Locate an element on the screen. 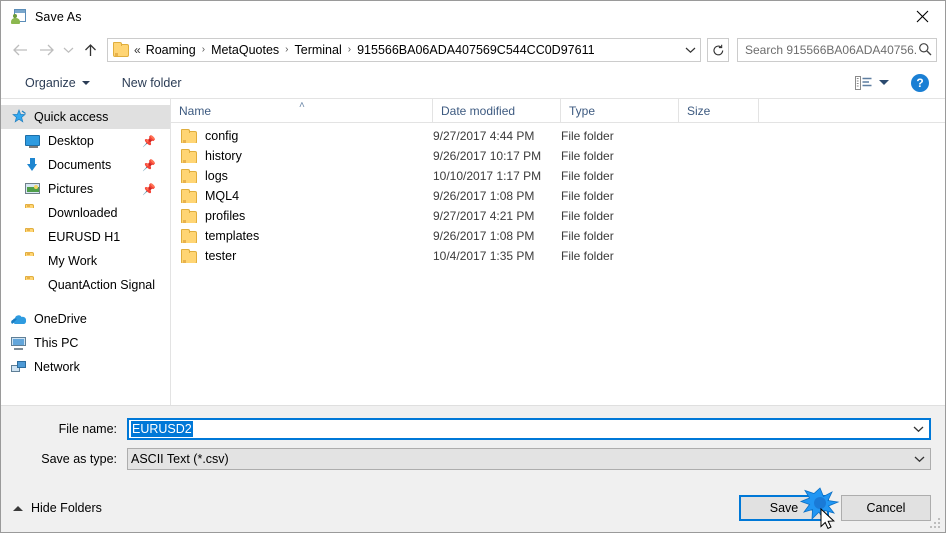 The height and width of the screenshot is (533, 946). sidebar-item-pictures: Pictures 📌 is located at coordinates (85, 189).